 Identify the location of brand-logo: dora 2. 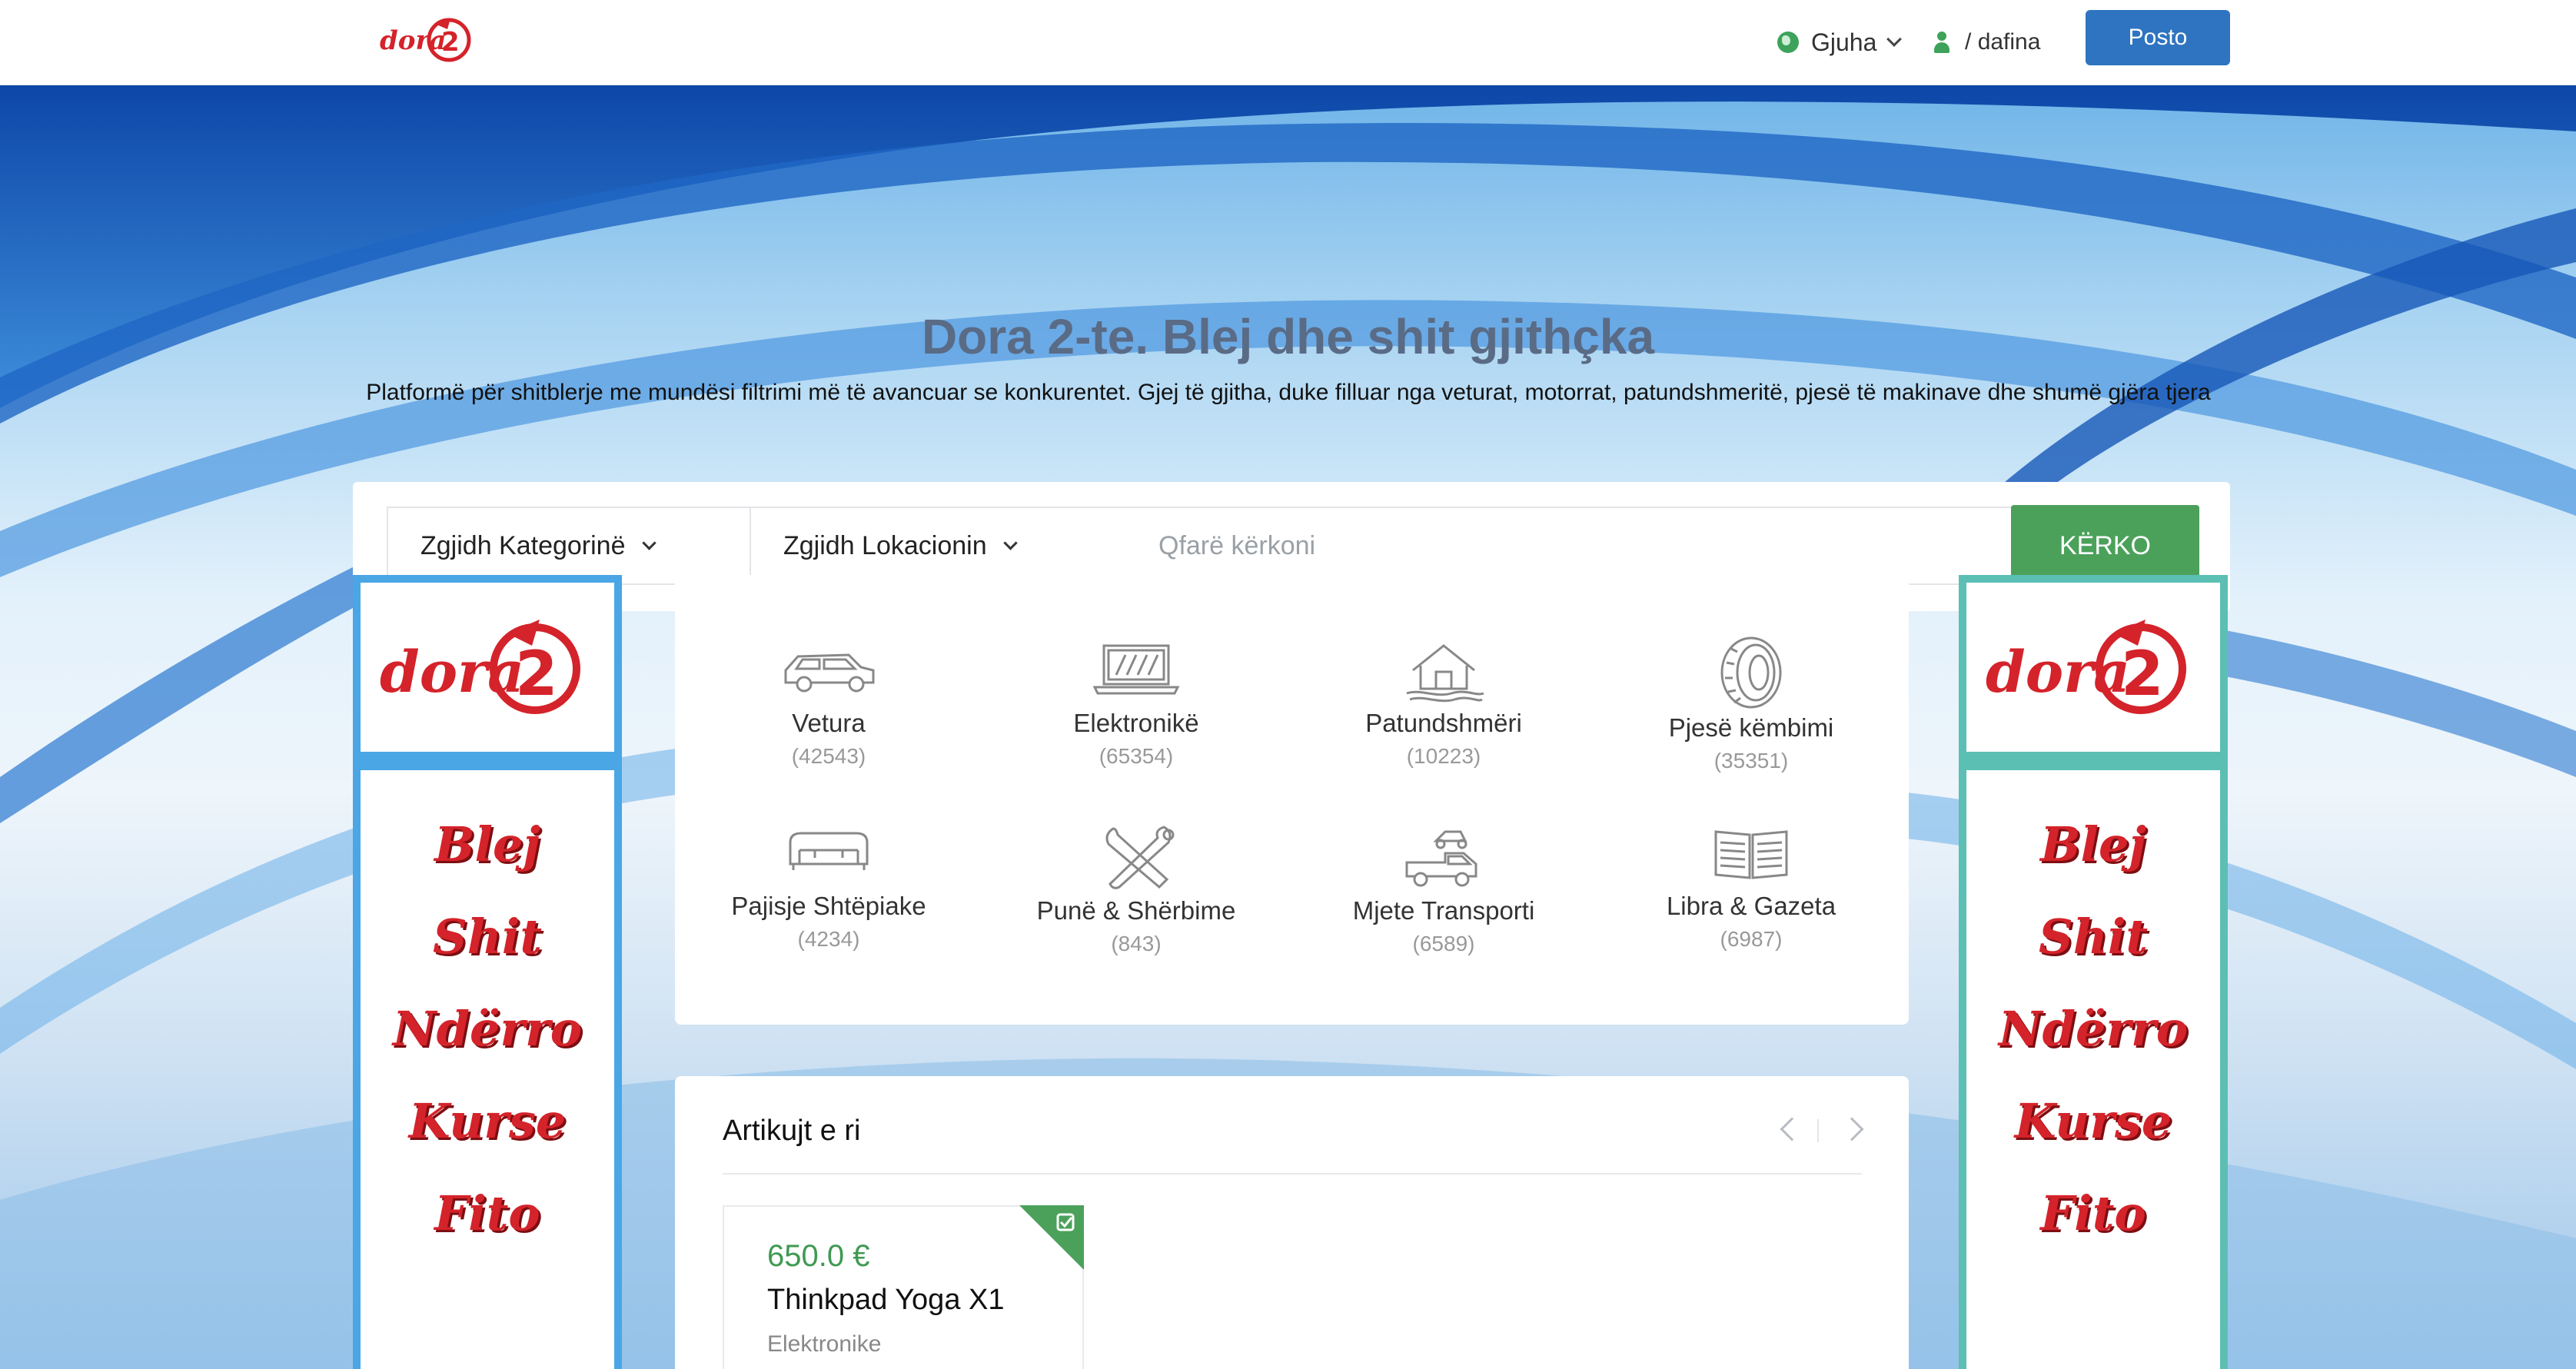
(428, 39).